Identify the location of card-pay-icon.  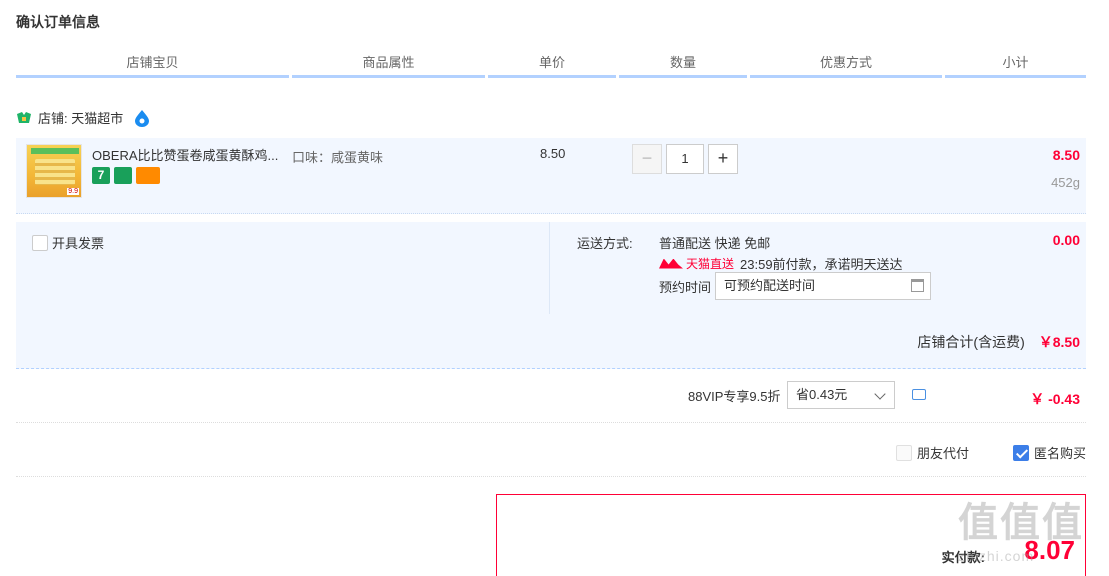
(148, 175).